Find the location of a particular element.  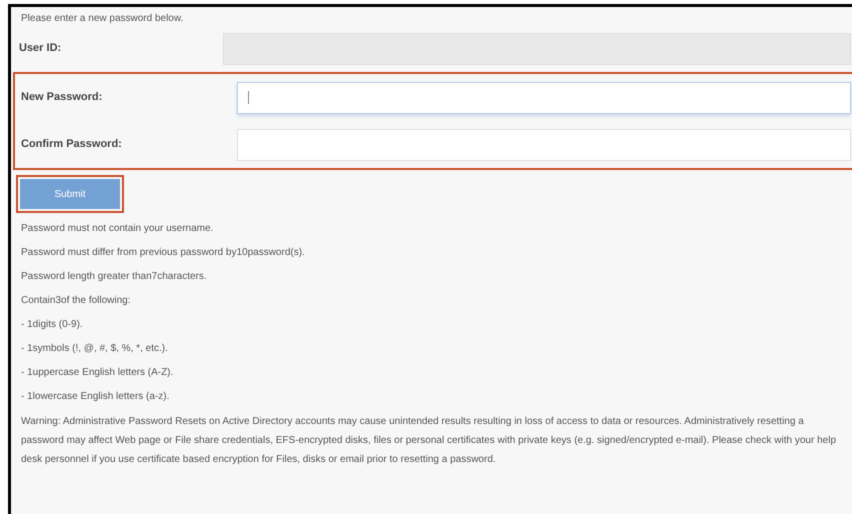

submit-button: Submit is located at coordinates (70, 194).